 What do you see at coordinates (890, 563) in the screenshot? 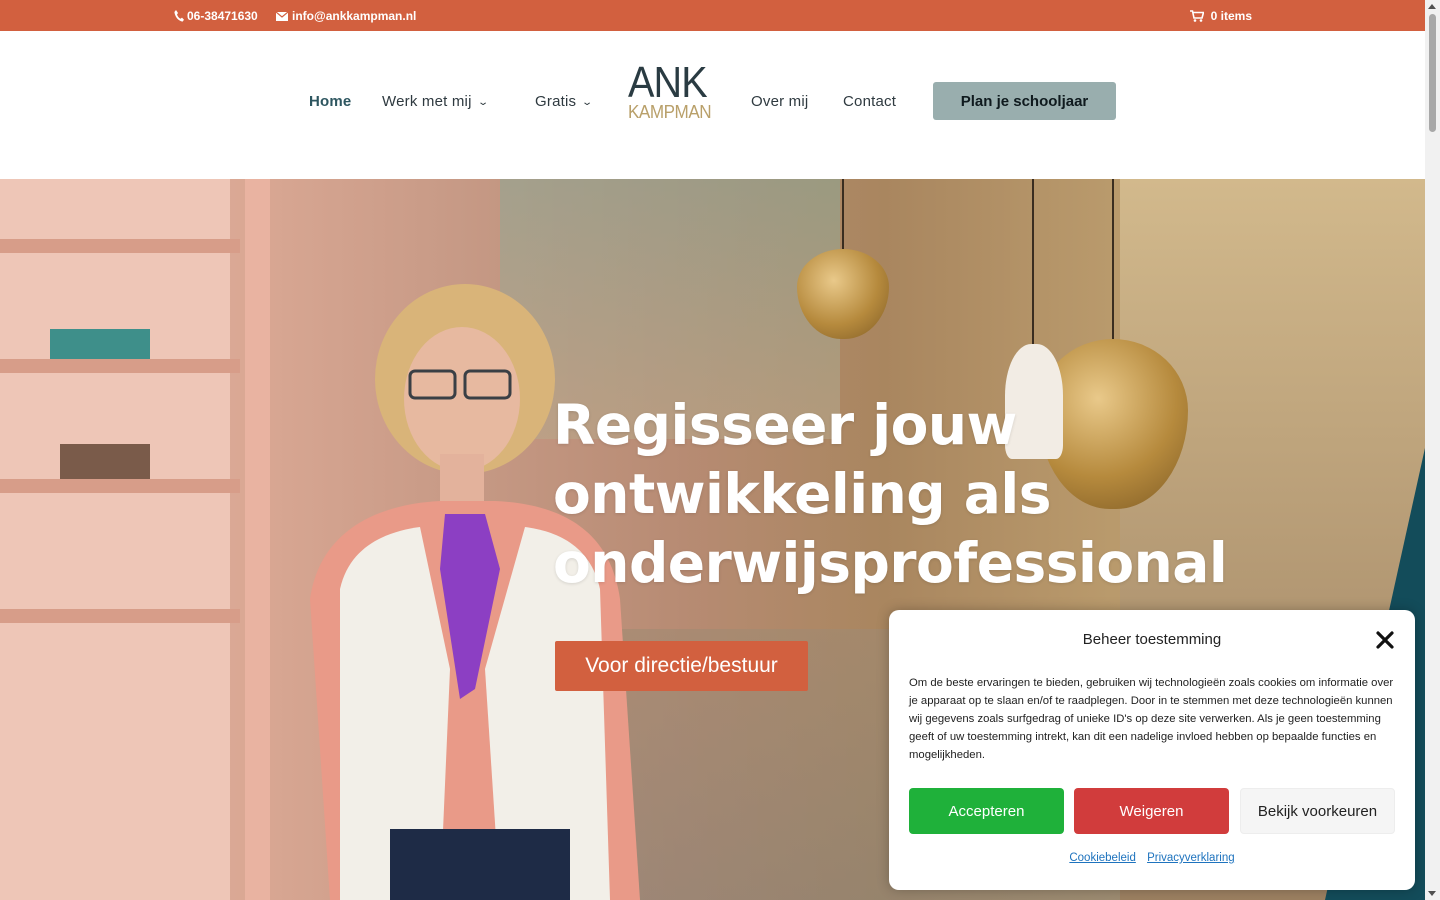
I see `hero-title-line-3: onderwijsprofessional` at bounding box center [890, 563].